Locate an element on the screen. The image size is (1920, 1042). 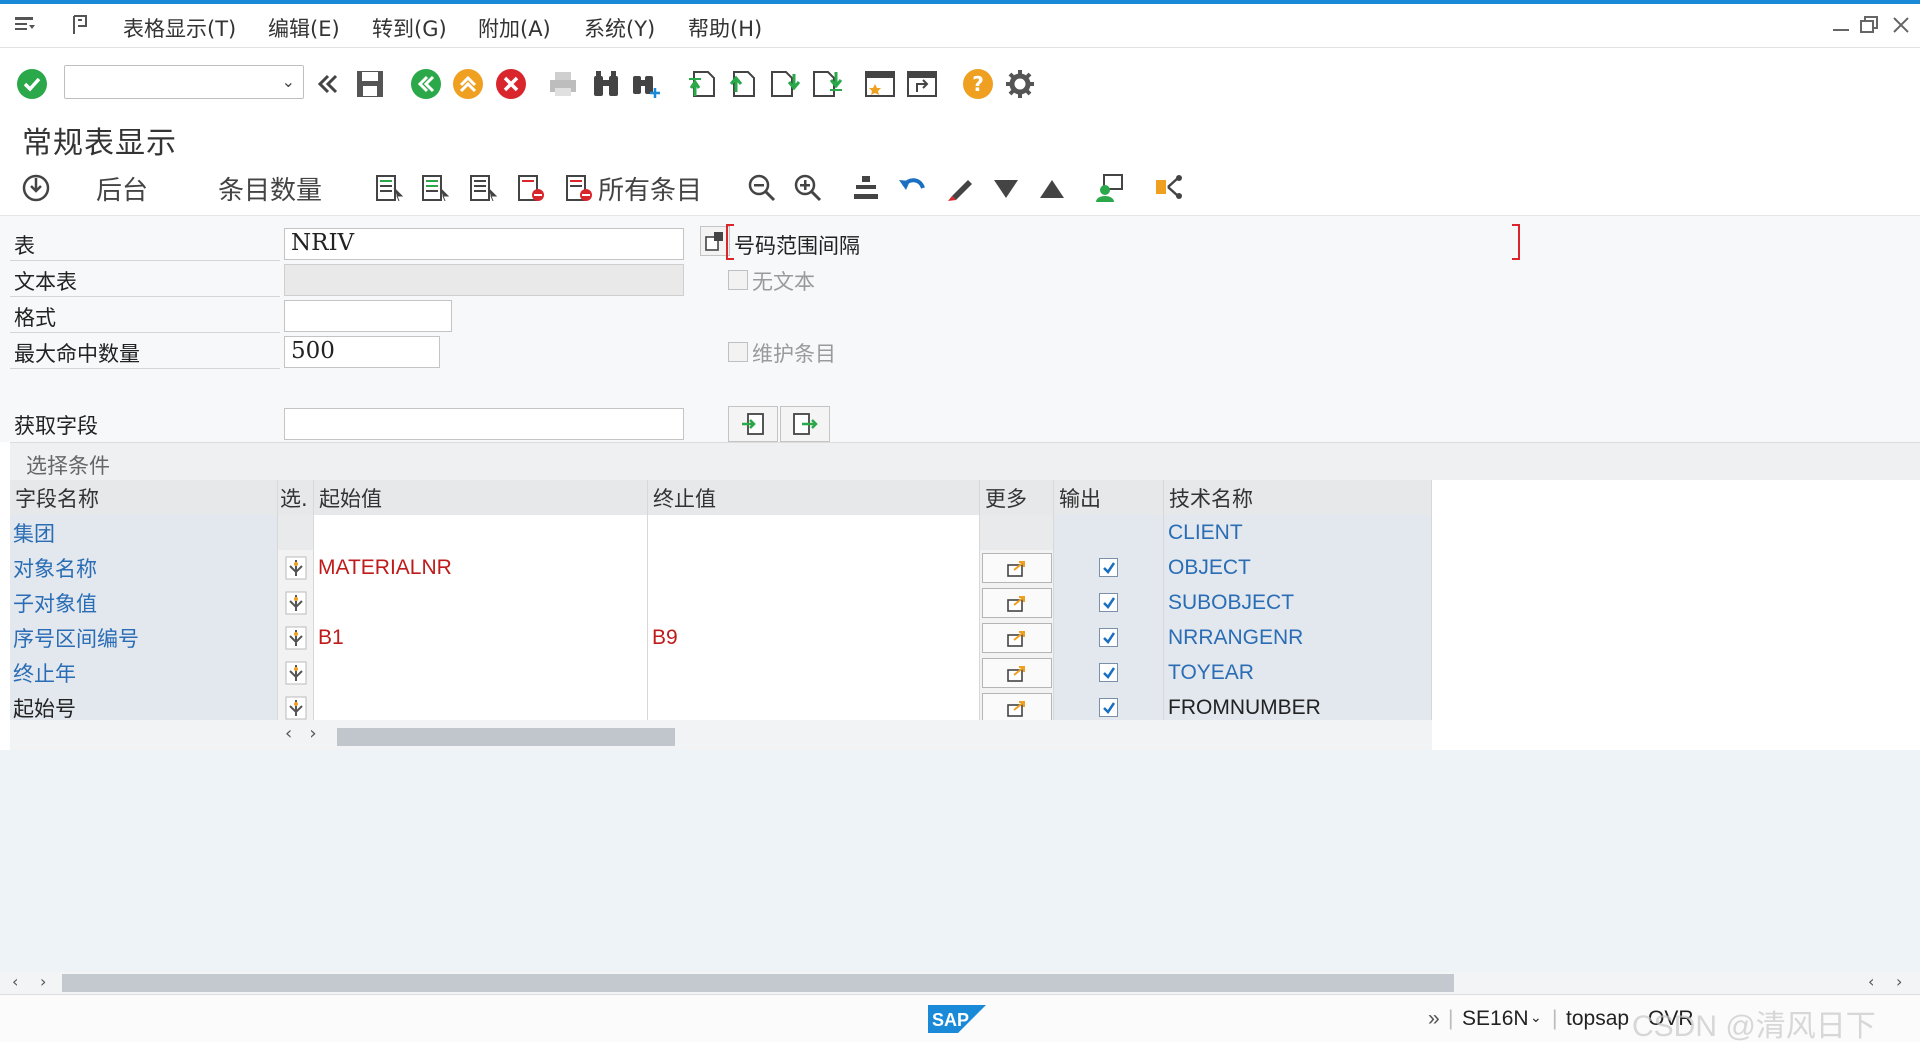
field-name-cell: 序号区间编号 is located at coordinates (144, 637).